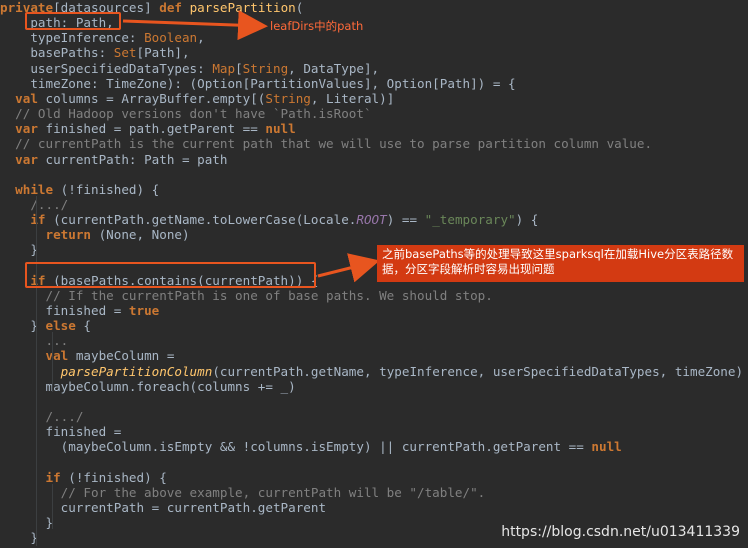 The height and width of the screenshot is (548, 748). Describe the element at coordinates (620, 532) in the screenshot. I see `watermark-url: https://blog.csdn.net/u013411339` at that location.